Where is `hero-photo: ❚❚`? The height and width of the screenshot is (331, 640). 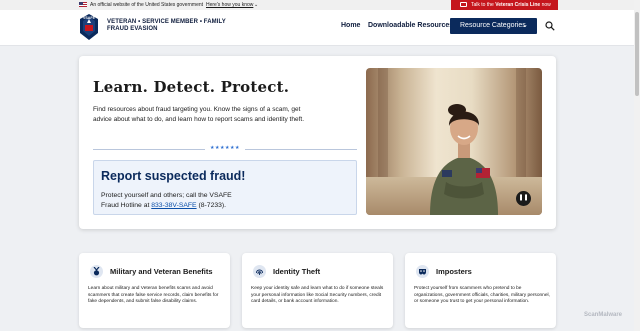
hero-photo: ❚❚ is located at coordinates (454, 141).